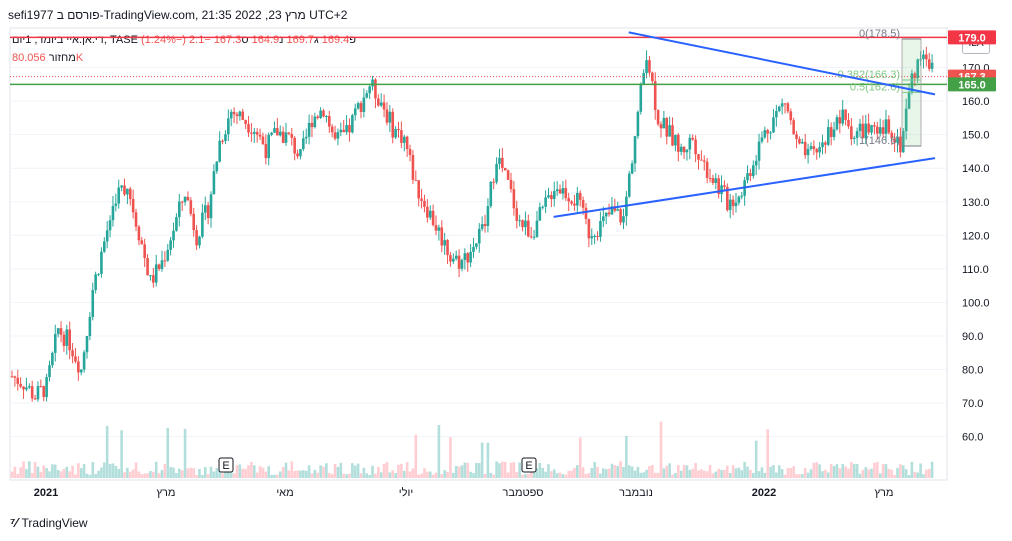 The image size is (1012, 541). What do you see at coordinates (464, 492) in the screenshot?
I see `time-axis: 2021 מרץ מאי יולי ספטמבר נובמבר 2022 מרץ` at bounding box center [464, 492].